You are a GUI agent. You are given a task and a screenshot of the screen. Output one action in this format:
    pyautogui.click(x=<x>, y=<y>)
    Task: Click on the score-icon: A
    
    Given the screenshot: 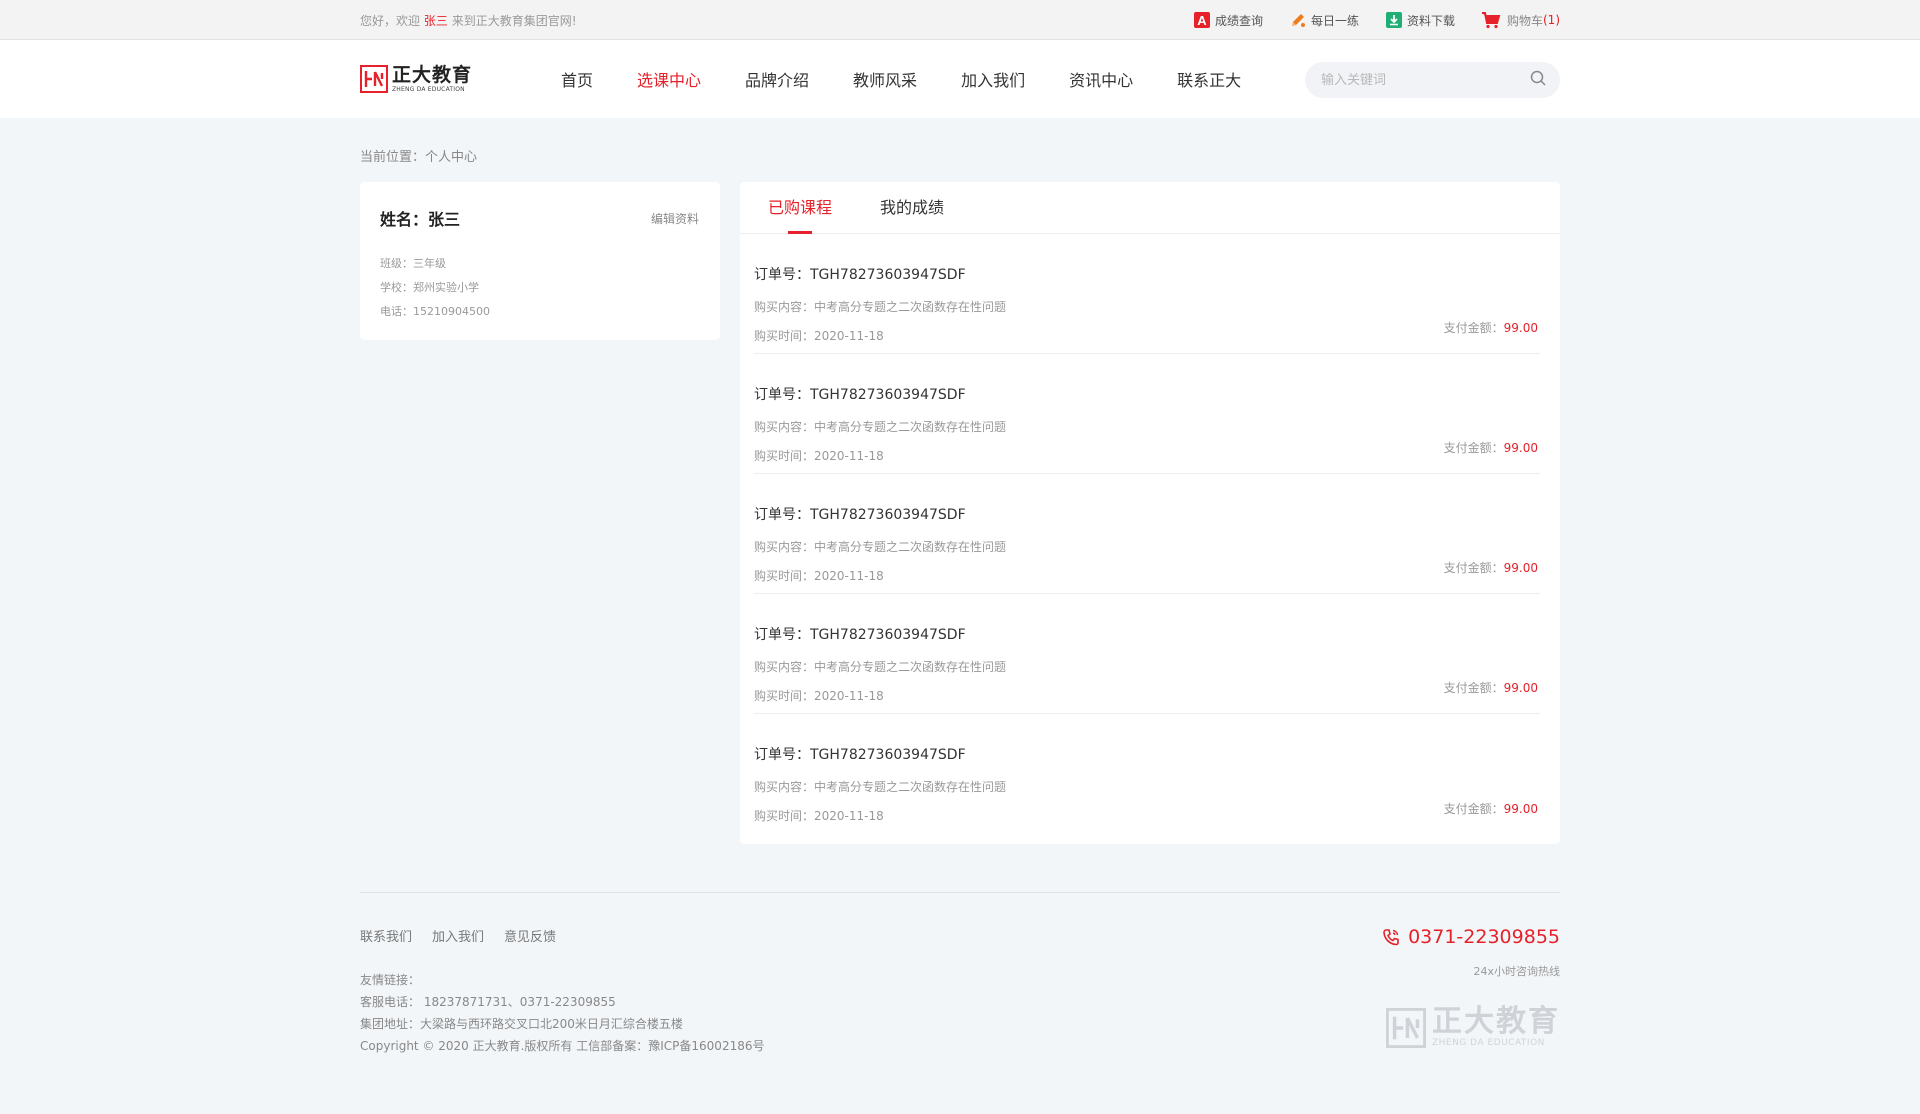 What is the action you would take?
    pyautogui.click(x=1202, y=20)
    